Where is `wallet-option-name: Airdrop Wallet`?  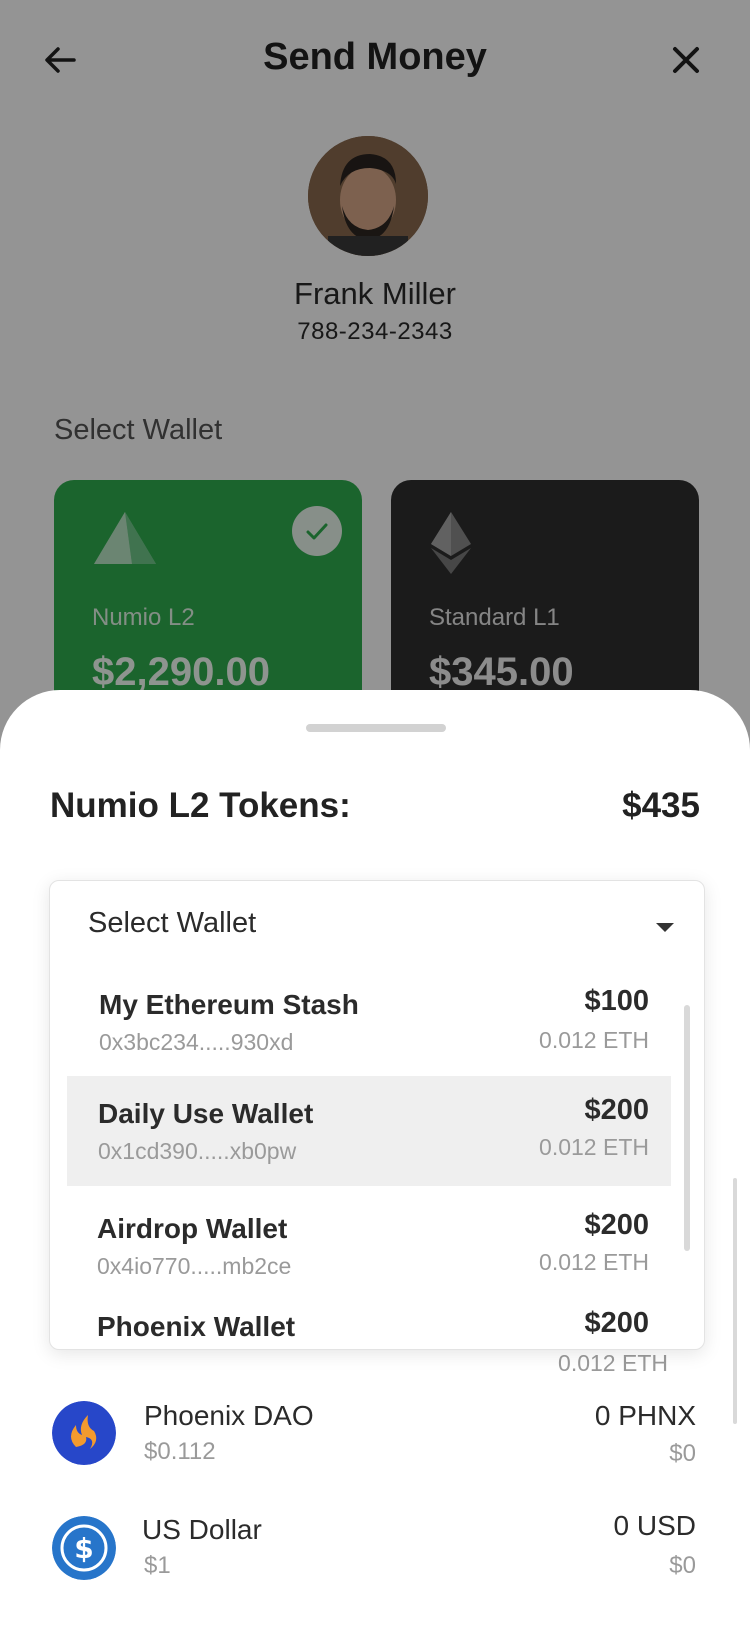 wallet-option-name: Airdrop Wallet is located at coordinates (192, 1228).